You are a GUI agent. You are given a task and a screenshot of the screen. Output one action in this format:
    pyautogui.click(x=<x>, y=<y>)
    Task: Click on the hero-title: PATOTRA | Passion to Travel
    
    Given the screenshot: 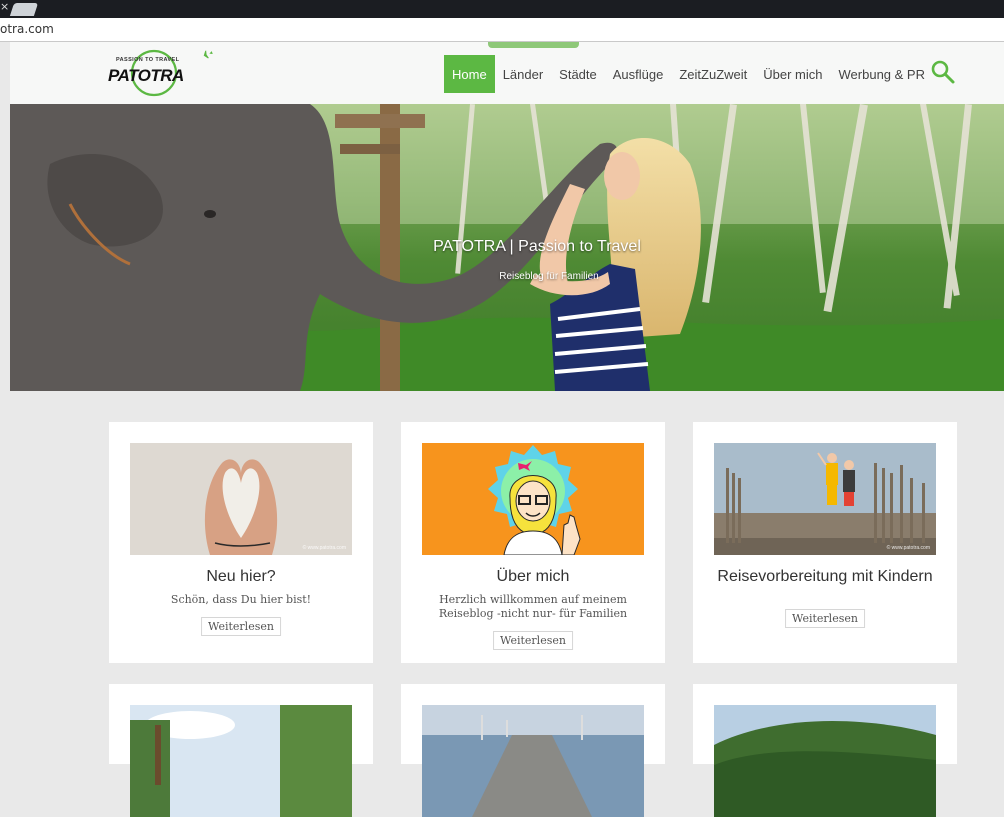 What is the action you would take?
    pyautogui.click(x=537, y=246)
    